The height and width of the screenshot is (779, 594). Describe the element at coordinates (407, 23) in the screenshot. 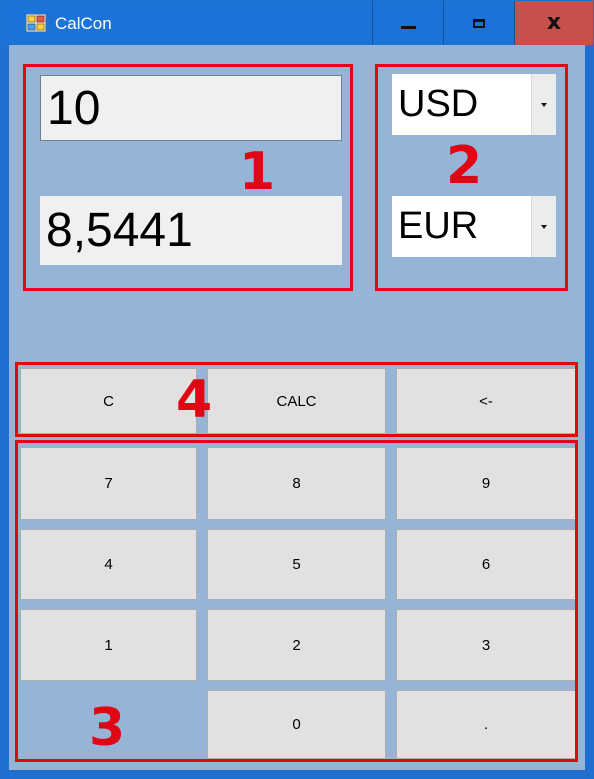

I see `minimize-button` at that location.